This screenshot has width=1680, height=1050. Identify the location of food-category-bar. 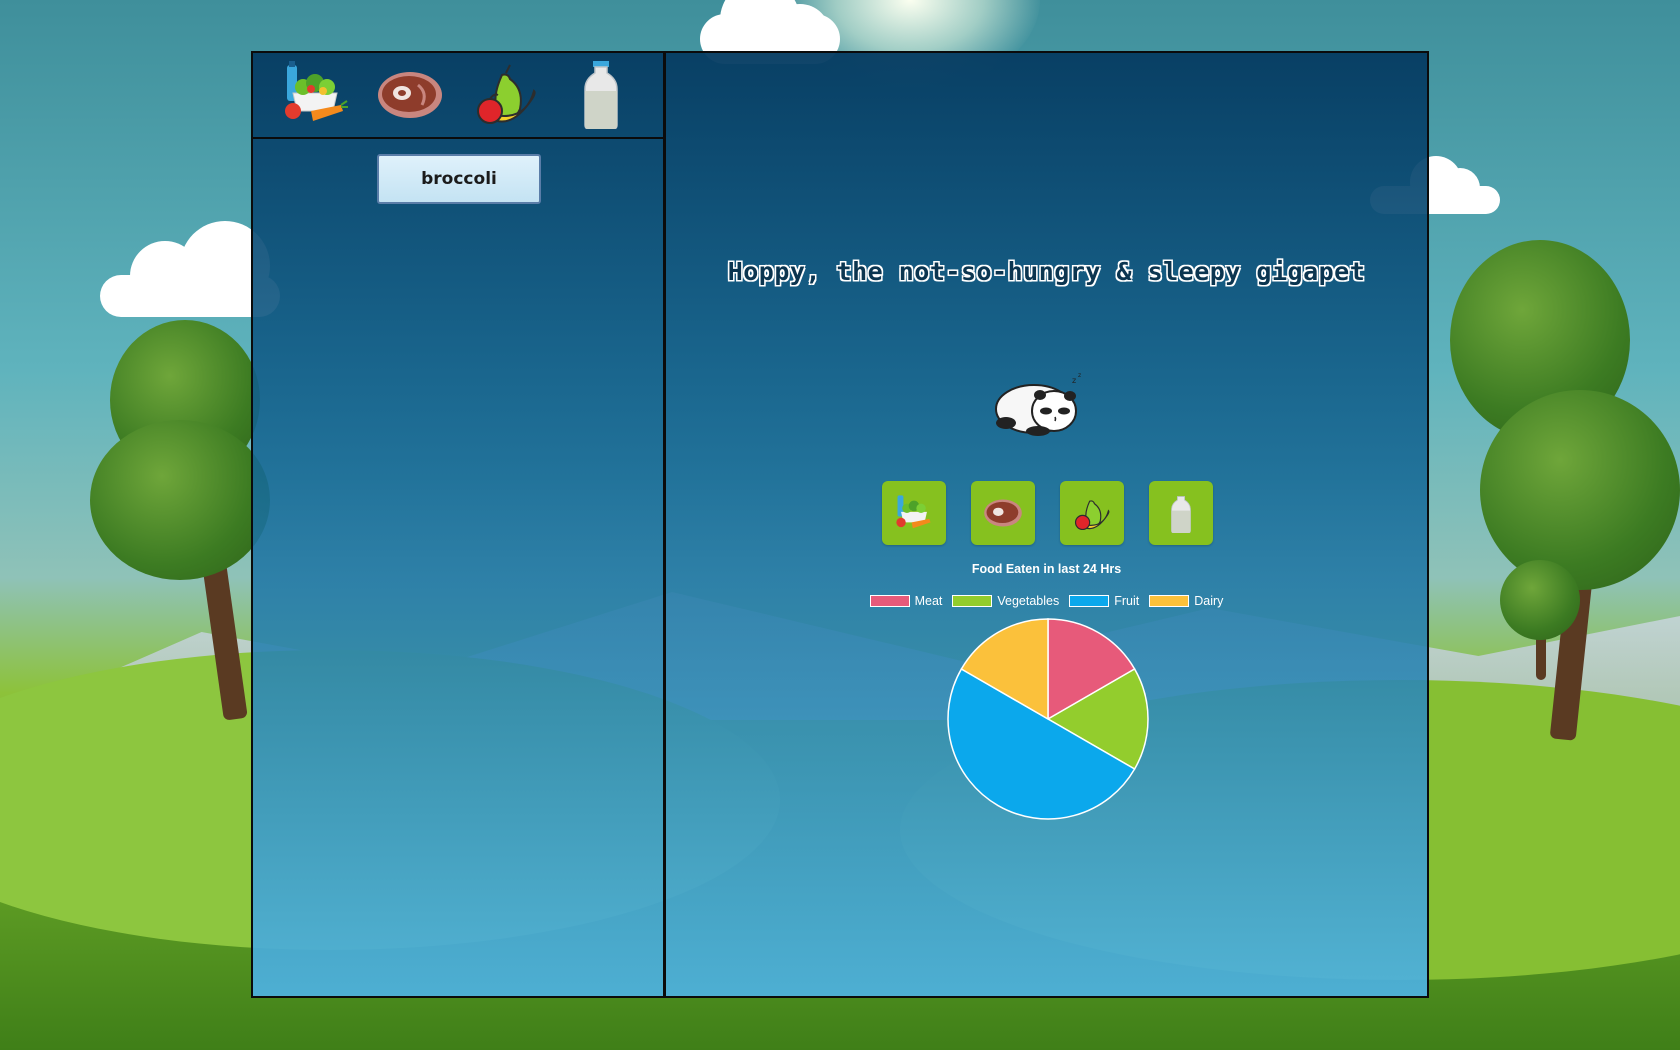
(458, 96).